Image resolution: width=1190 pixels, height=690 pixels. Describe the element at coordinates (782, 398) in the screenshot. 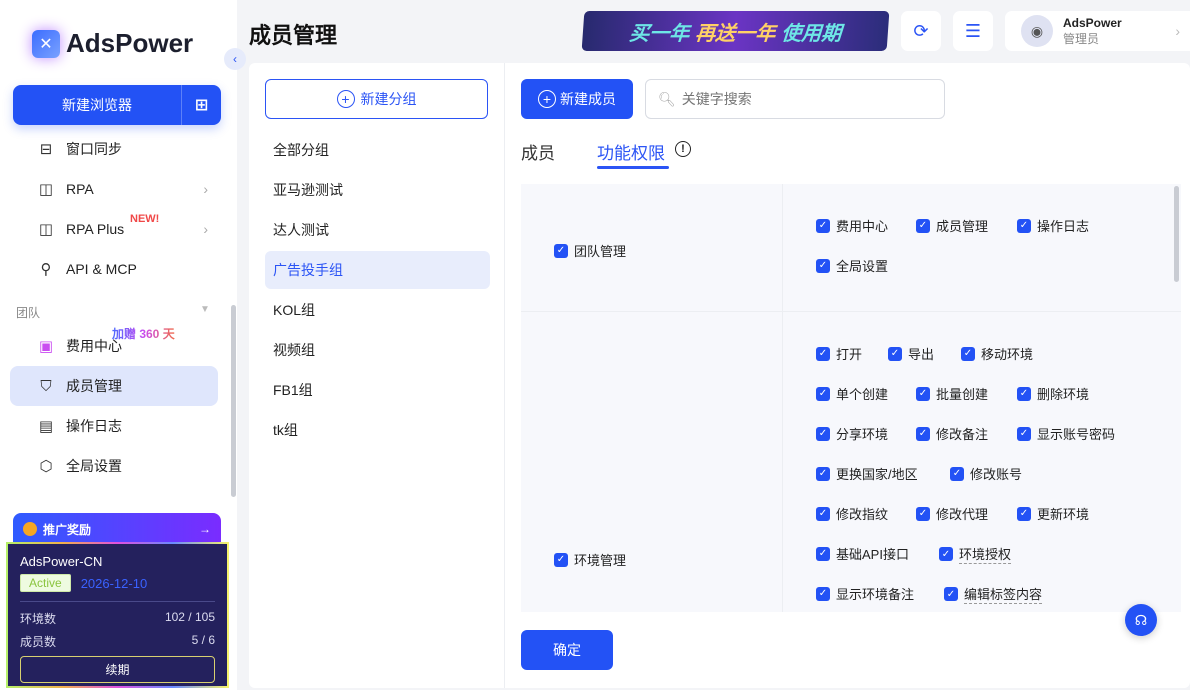

I see `column-divider` at that location.